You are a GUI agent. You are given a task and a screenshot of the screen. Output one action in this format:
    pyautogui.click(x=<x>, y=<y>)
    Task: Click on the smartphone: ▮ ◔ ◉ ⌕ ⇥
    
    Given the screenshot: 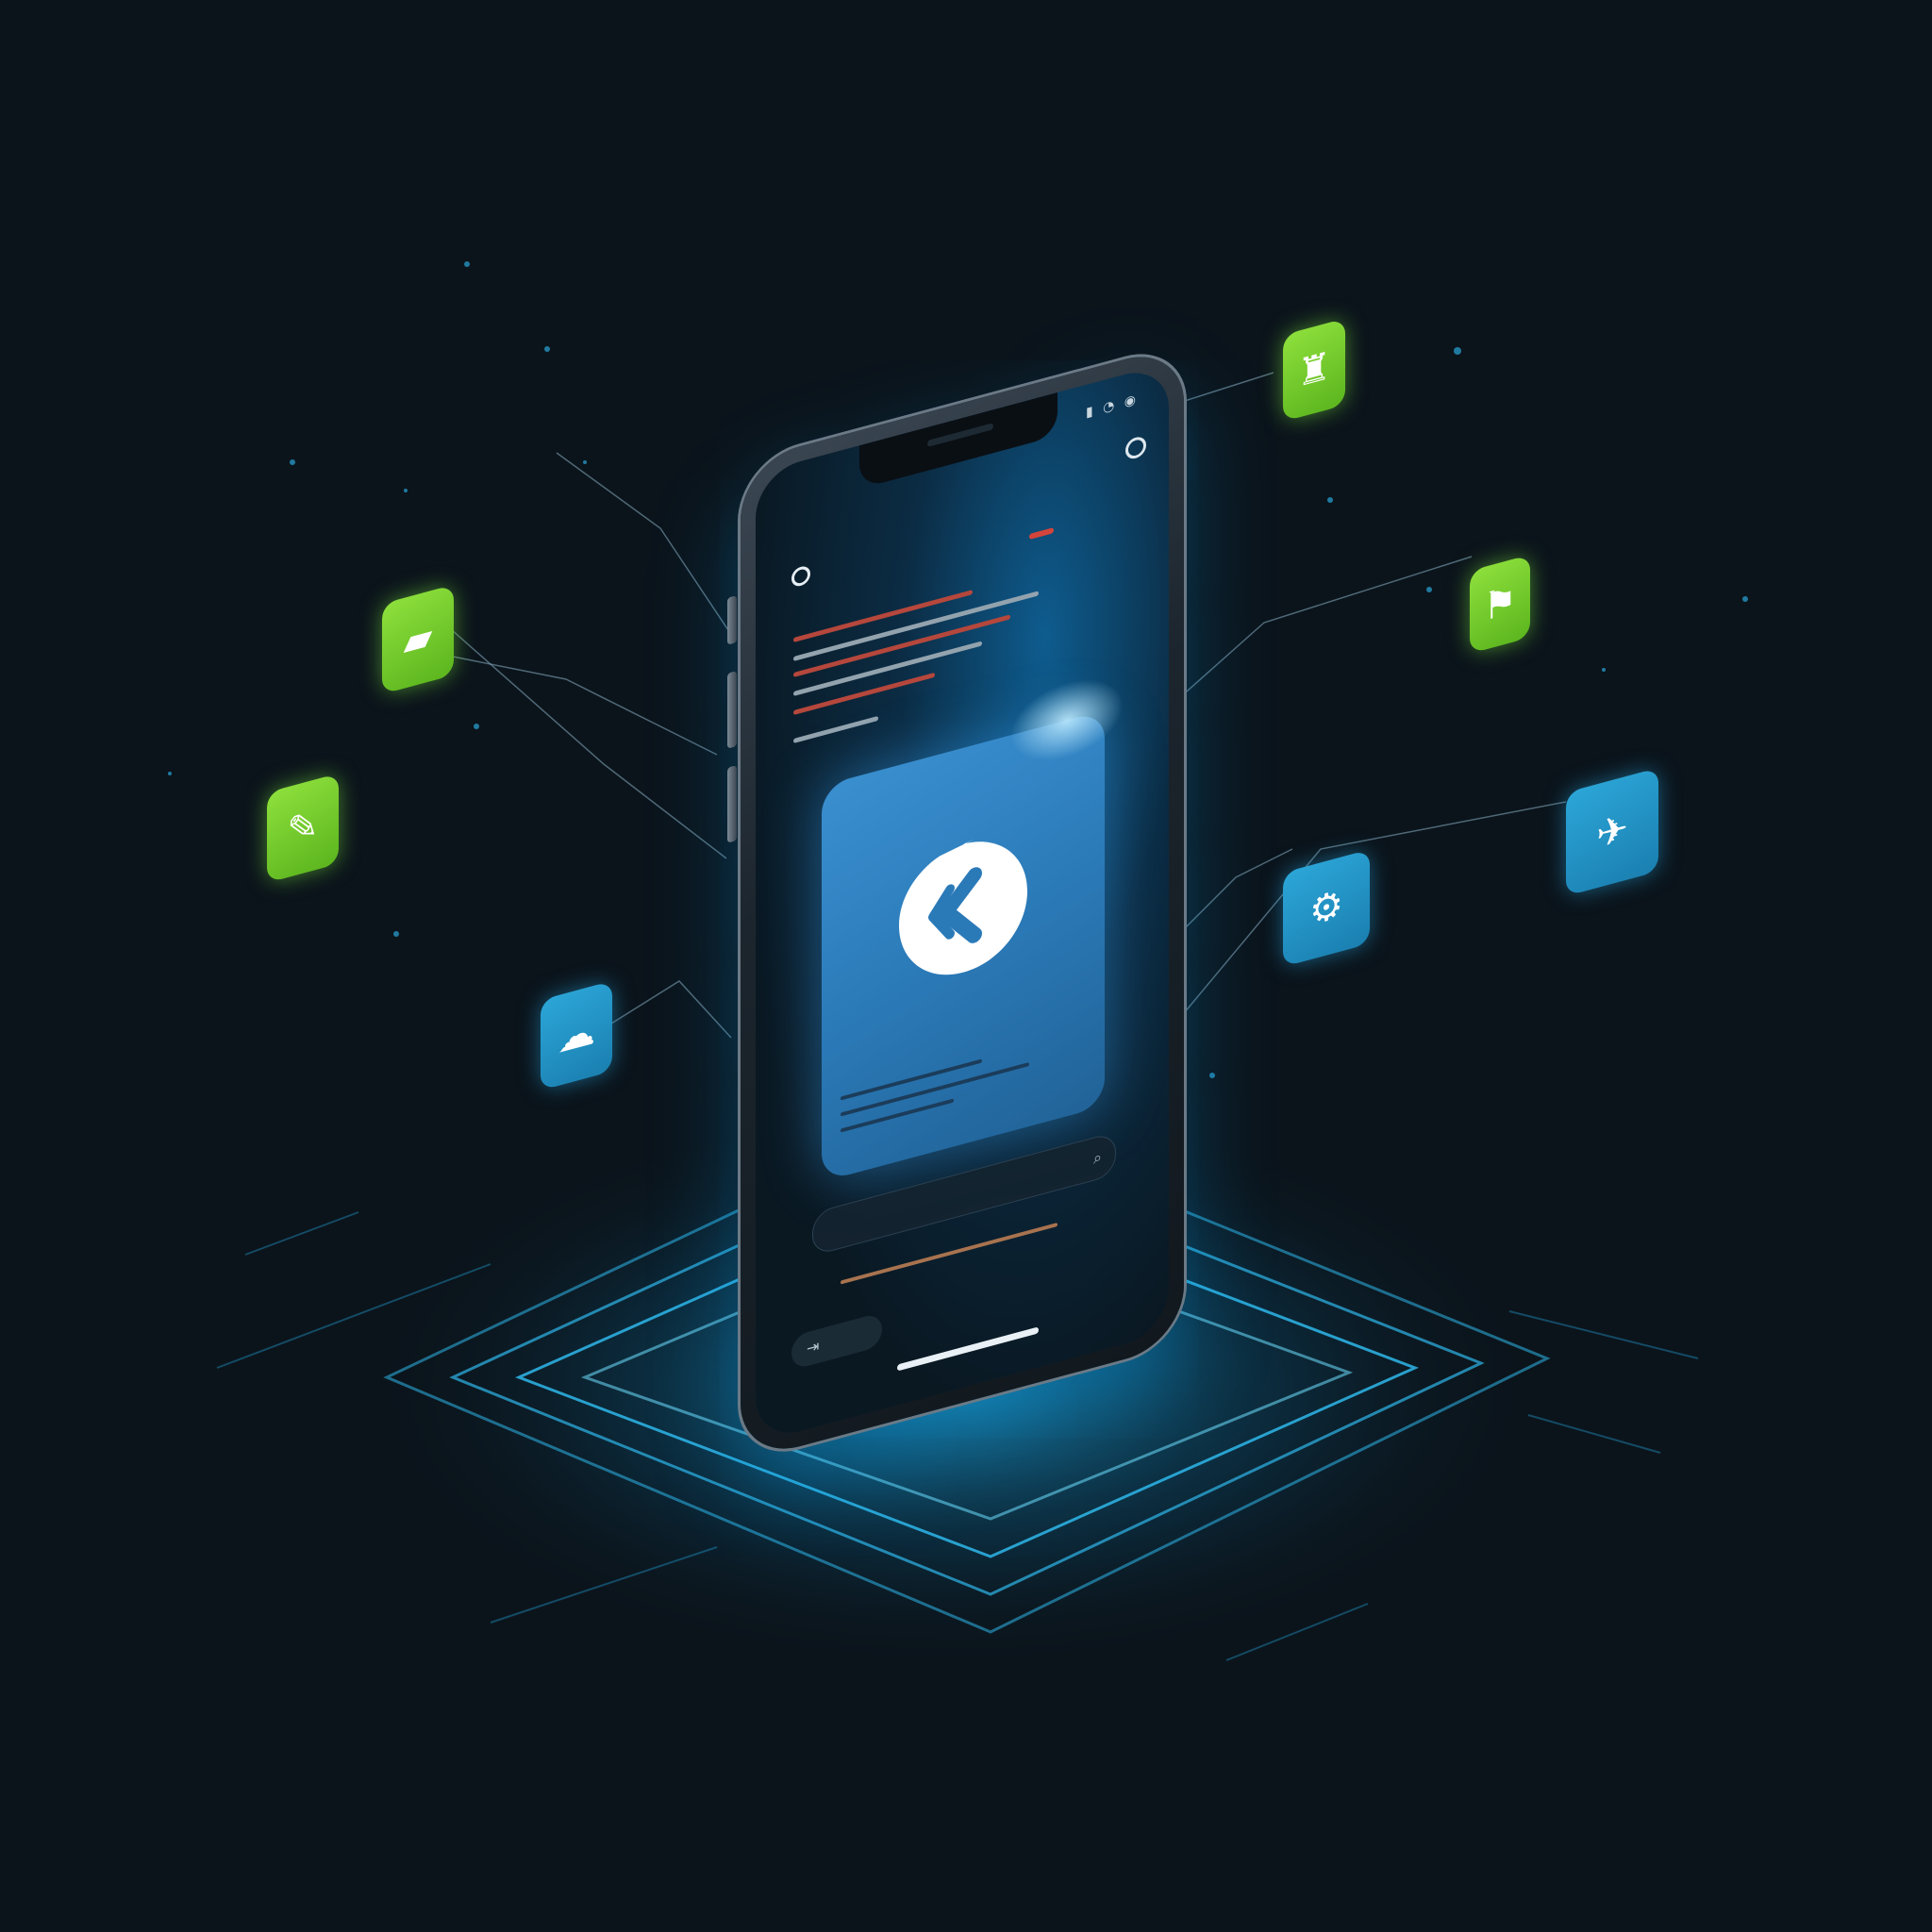 What is the action you would take?
    pyautogui.click(x=956, y=903)
    